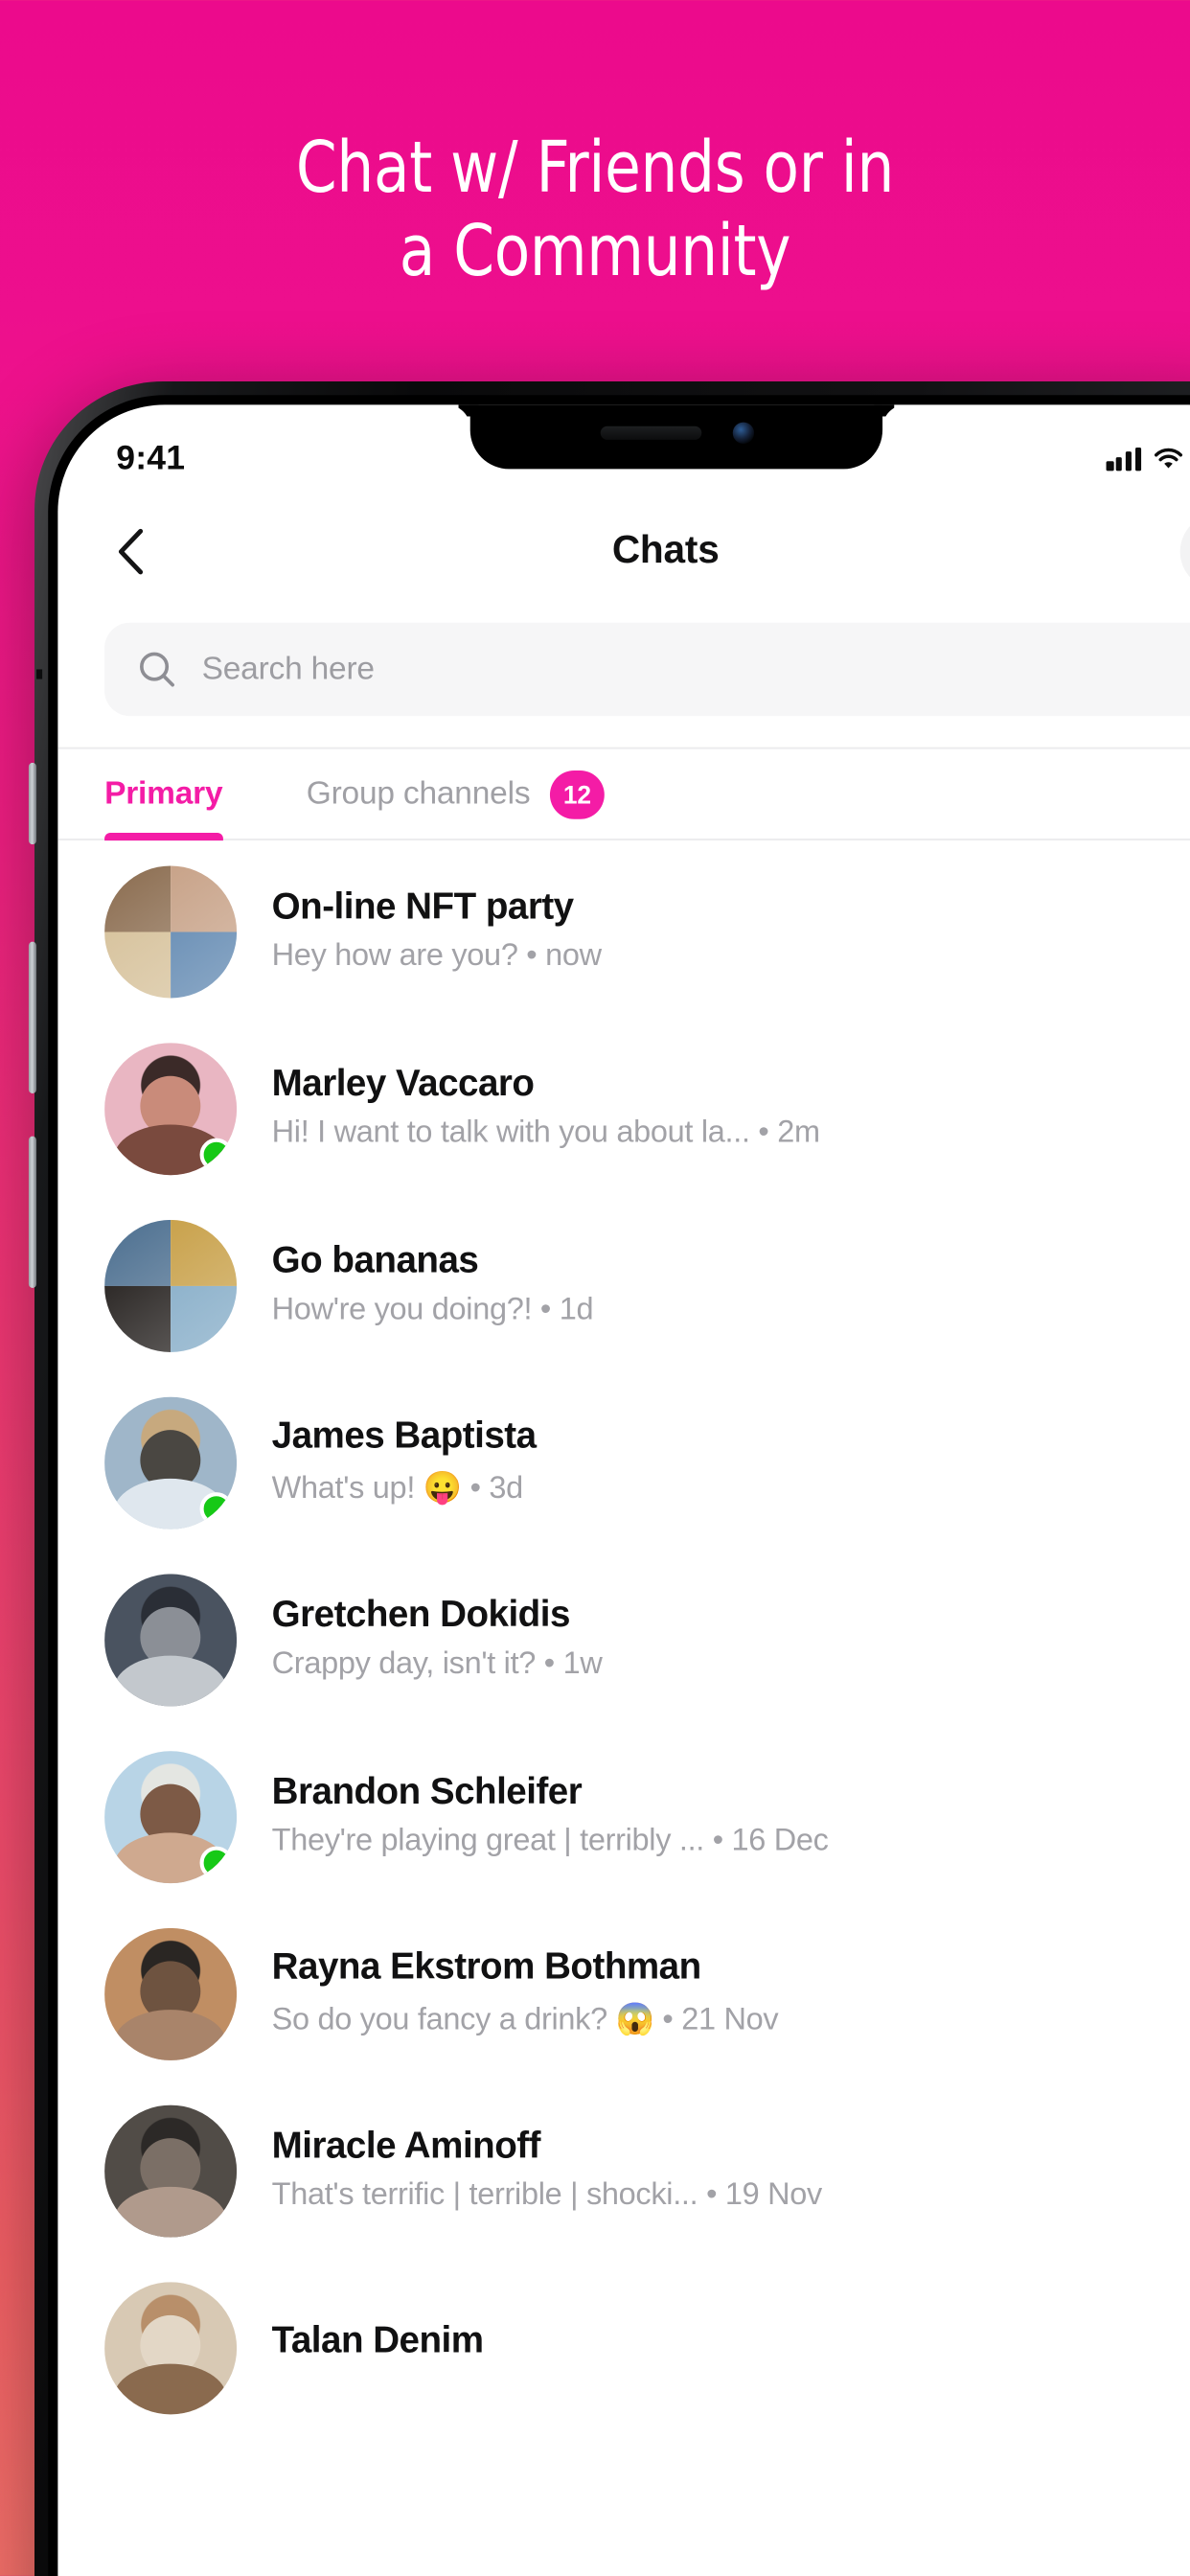 The image size is (1190, 2576). Describe the element at coordinates (1125, 459) in the screenshot. I see `cellular-bars-icon` at that location.